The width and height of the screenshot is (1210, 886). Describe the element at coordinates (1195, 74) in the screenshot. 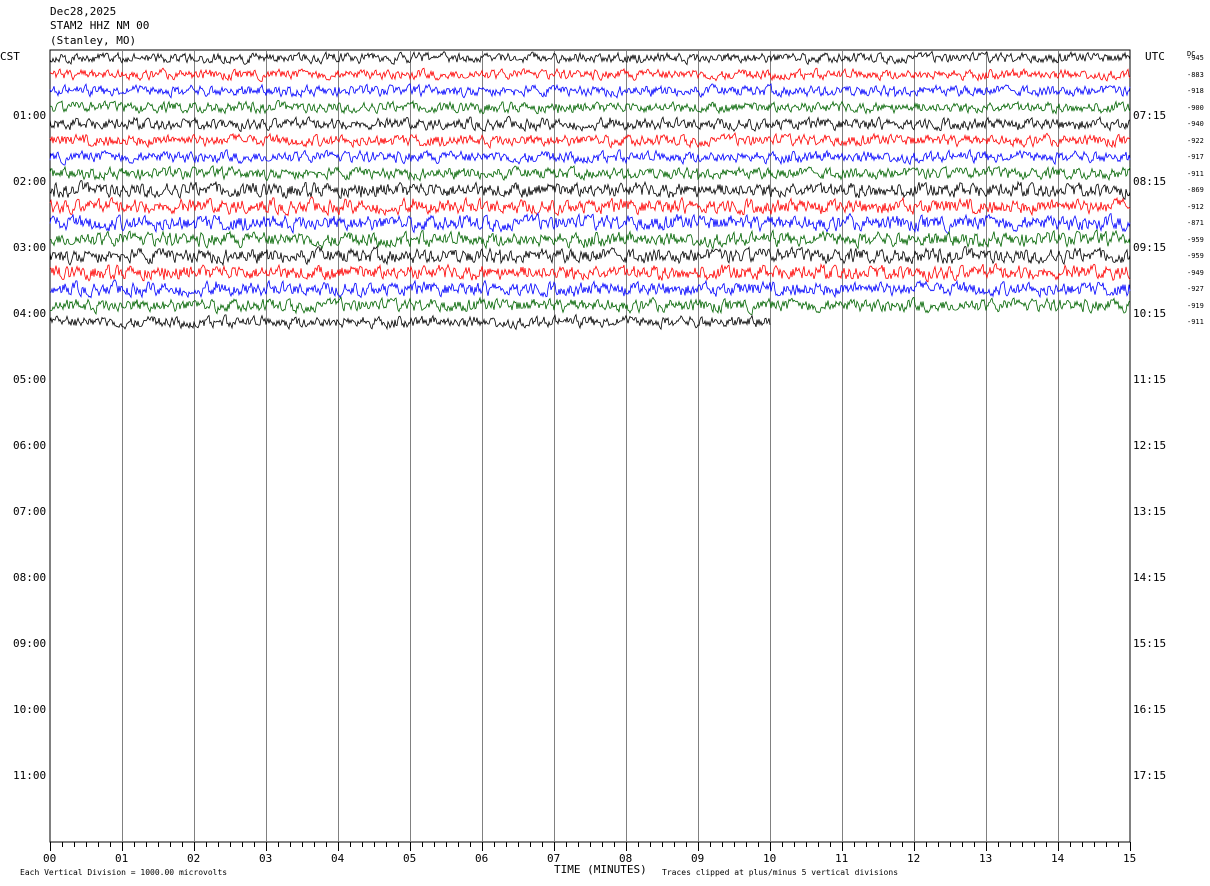

I see `dc-offset-value: -883` at that location.